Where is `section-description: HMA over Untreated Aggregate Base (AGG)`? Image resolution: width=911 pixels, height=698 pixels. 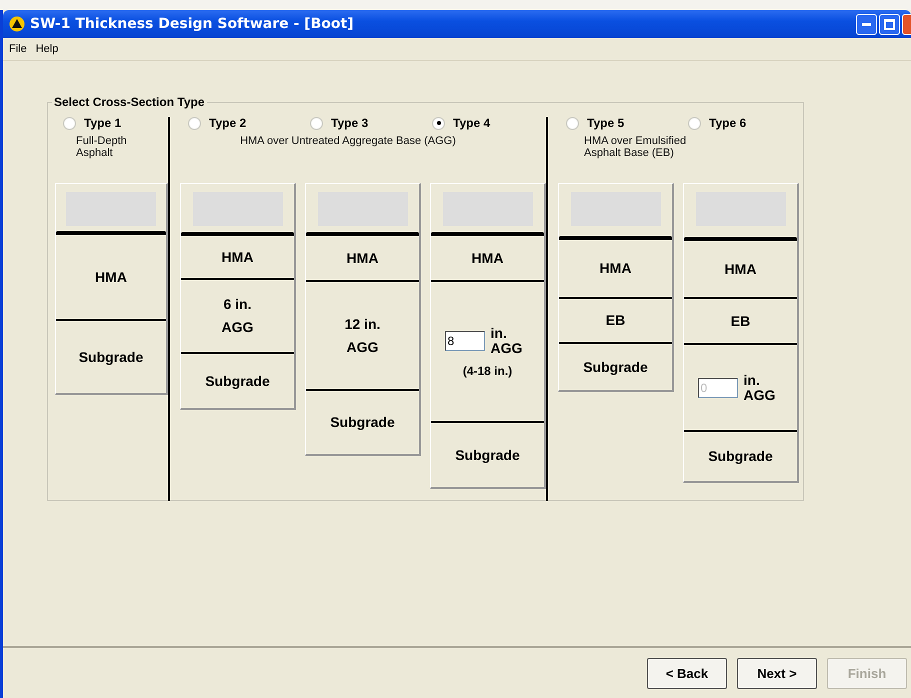 section-description: HMA over Untreated Aggregate Base (AGG) is located at coordinates (348, 142).